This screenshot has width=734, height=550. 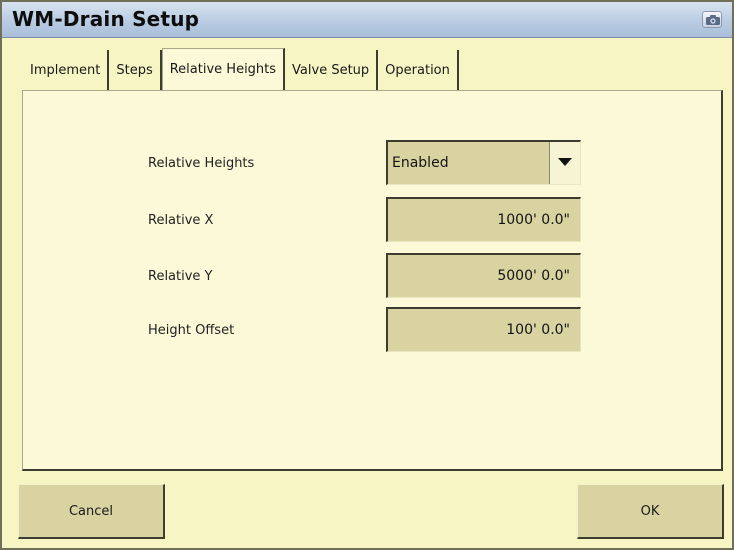 I want to click on relative-y-label: Relative Y, so click(x=180, y=276).